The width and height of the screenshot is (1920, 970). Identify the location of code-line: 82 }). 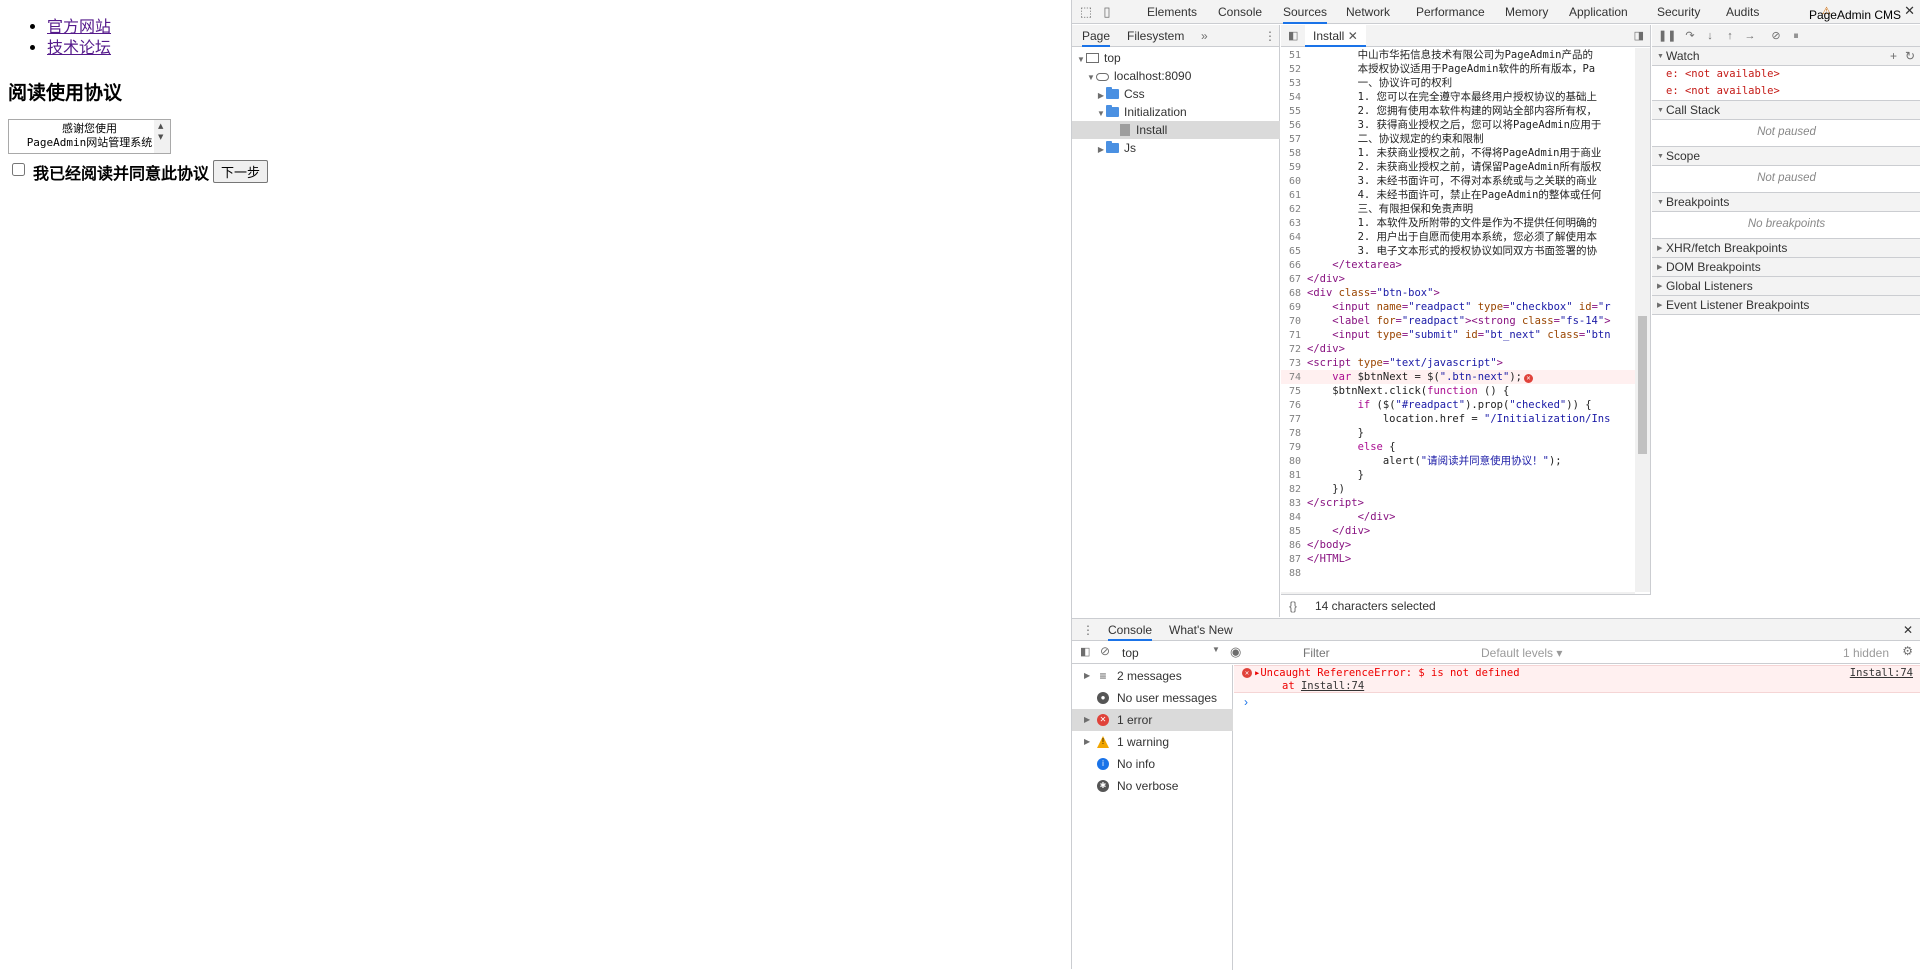
(1458, 489).